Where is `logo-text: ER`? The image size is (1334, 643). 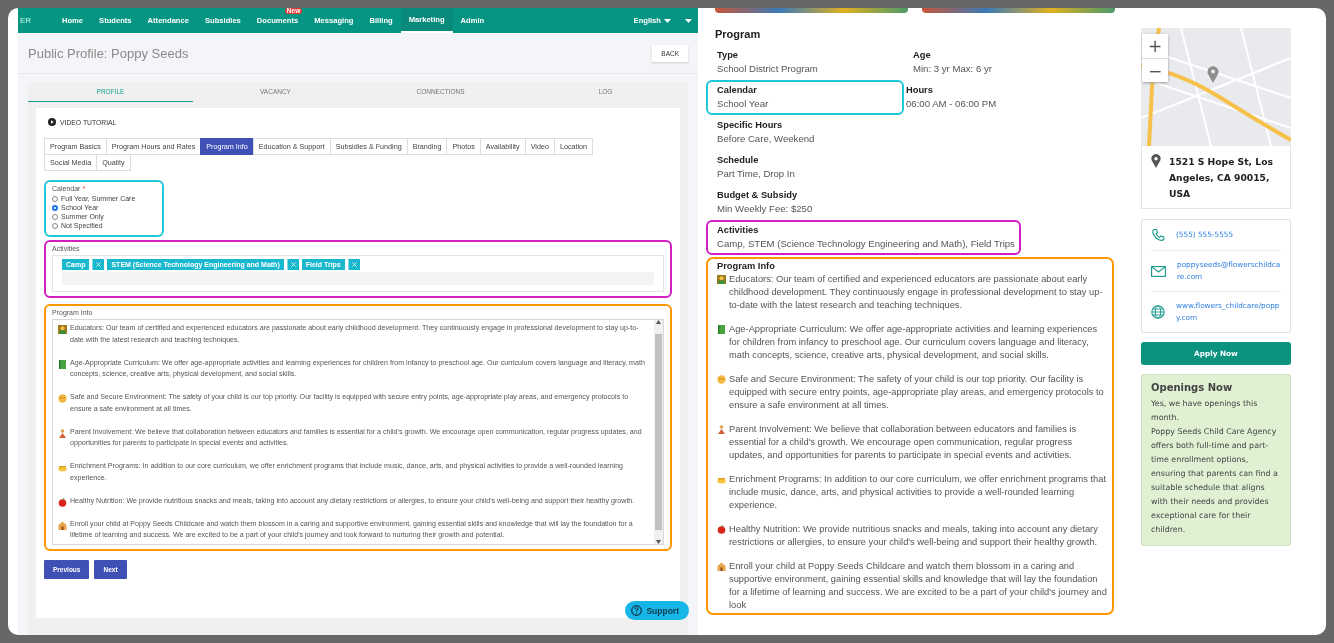
logo-text: ER is located at coordinates (26, 20).